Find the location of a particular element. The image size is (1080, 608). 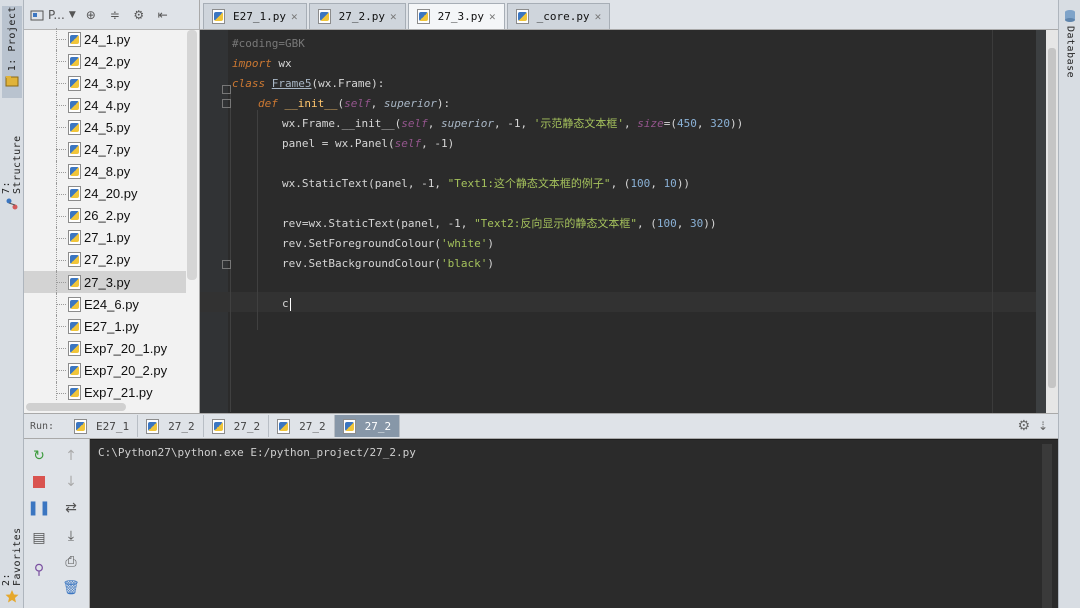

soft-wrap-icon: ⇄ is located at coordinates (71, 508).